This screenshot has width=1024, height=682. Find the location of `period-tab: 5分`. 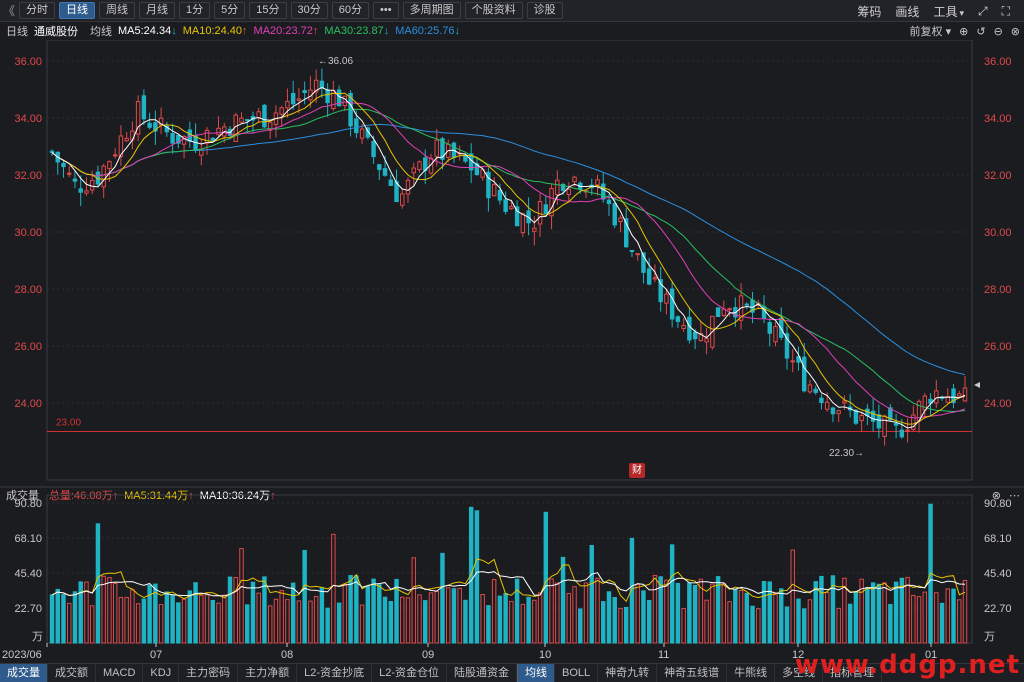

period-tab: 5分 is located at coordinates (230, 10).